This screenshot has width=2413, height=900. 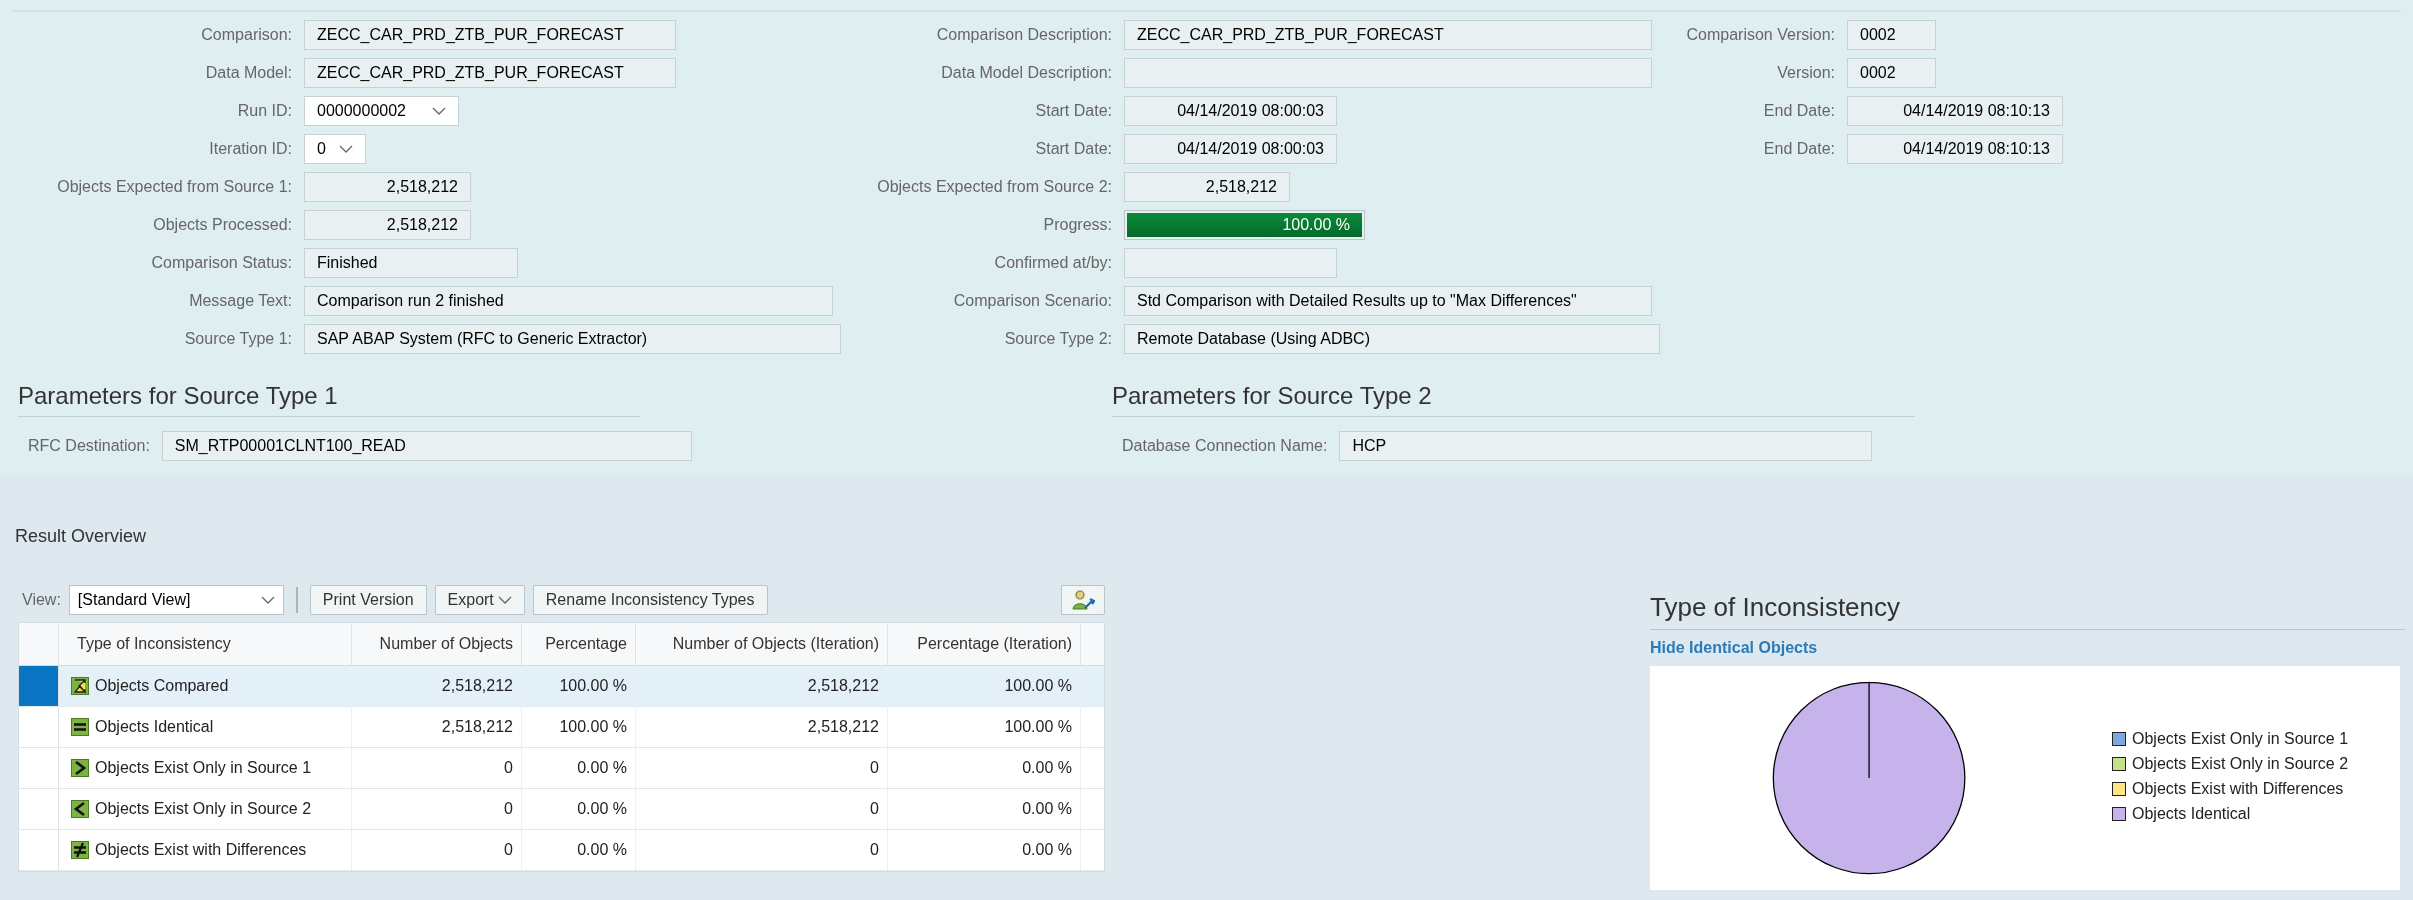 What do you see at coordinates (1805, 73) in the screenshot?
I see `field-label: Version:` at bounding box center [1805, 73].